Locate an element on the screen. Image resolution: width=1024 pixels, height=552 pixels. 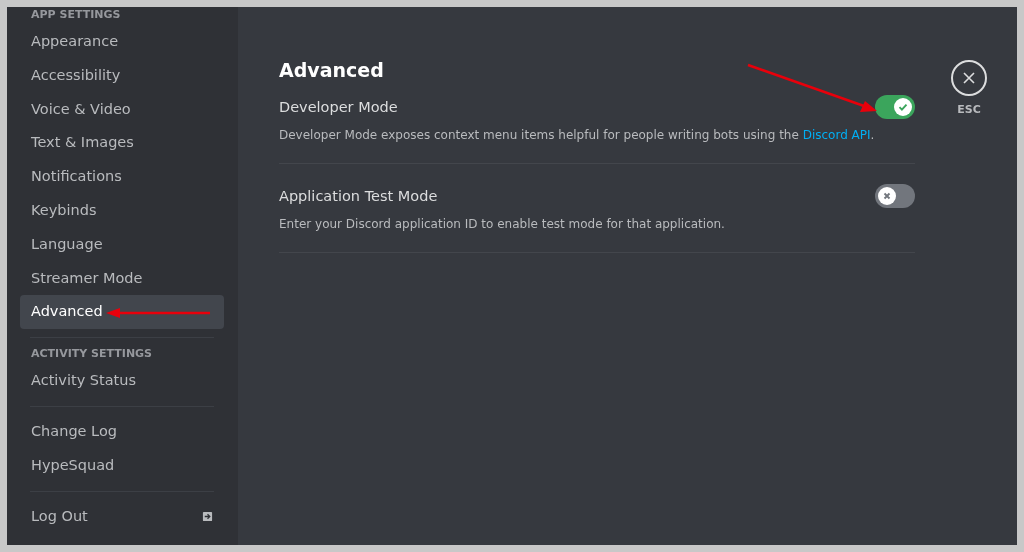
sidebar-item: Change Log is located at coordinates (122, 431).